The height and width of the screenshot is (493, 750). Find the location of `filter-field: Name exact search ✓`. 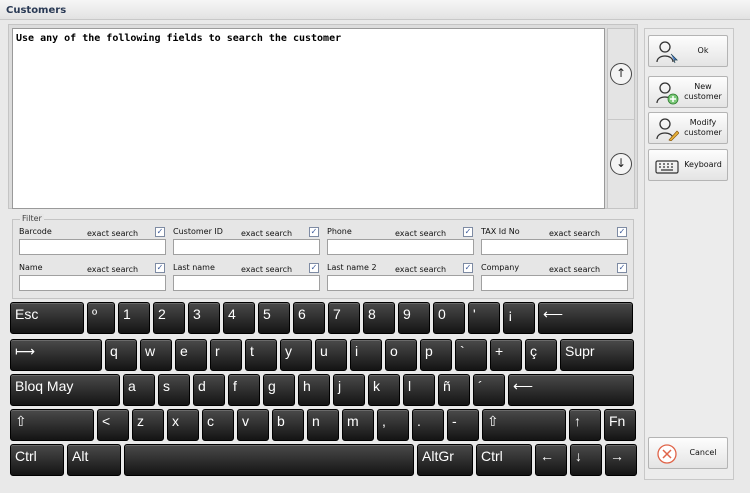

filter-field: Name exact search ✓ is located at coordinates (93, 278).